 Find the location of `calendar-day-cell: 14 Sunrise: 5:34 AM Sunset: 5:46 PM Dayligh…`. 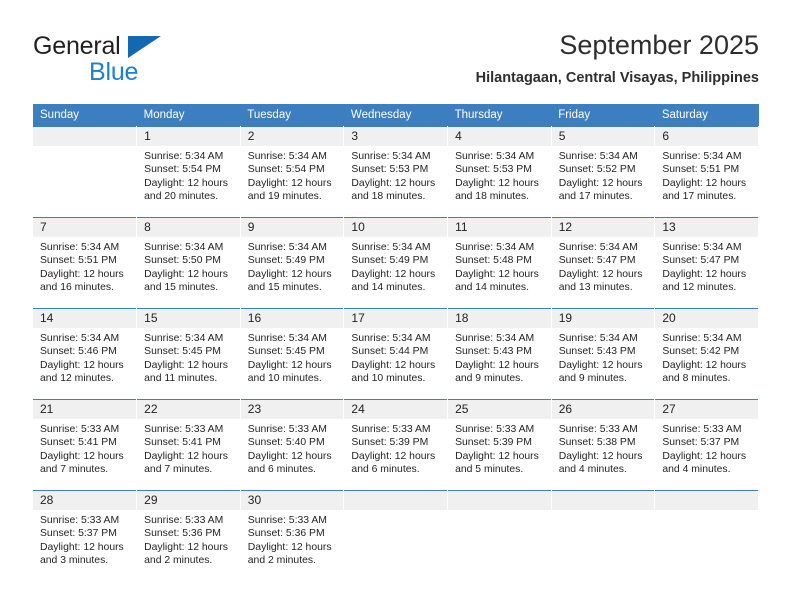

calendar-day-cell: 14 Sunrise: 5:34 AM Sunset: 5:46 PM Dayligh… is located at coordinates (85, 354).